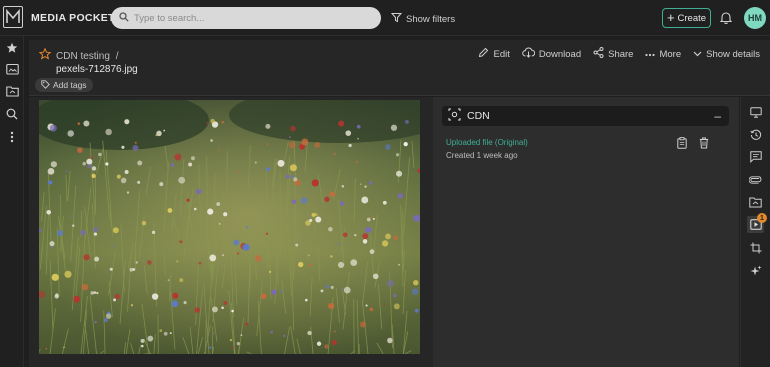  What do you see at coordinates (755, 134) in the screenshot?
I see `history-icon` at bounding box center [755, 134].